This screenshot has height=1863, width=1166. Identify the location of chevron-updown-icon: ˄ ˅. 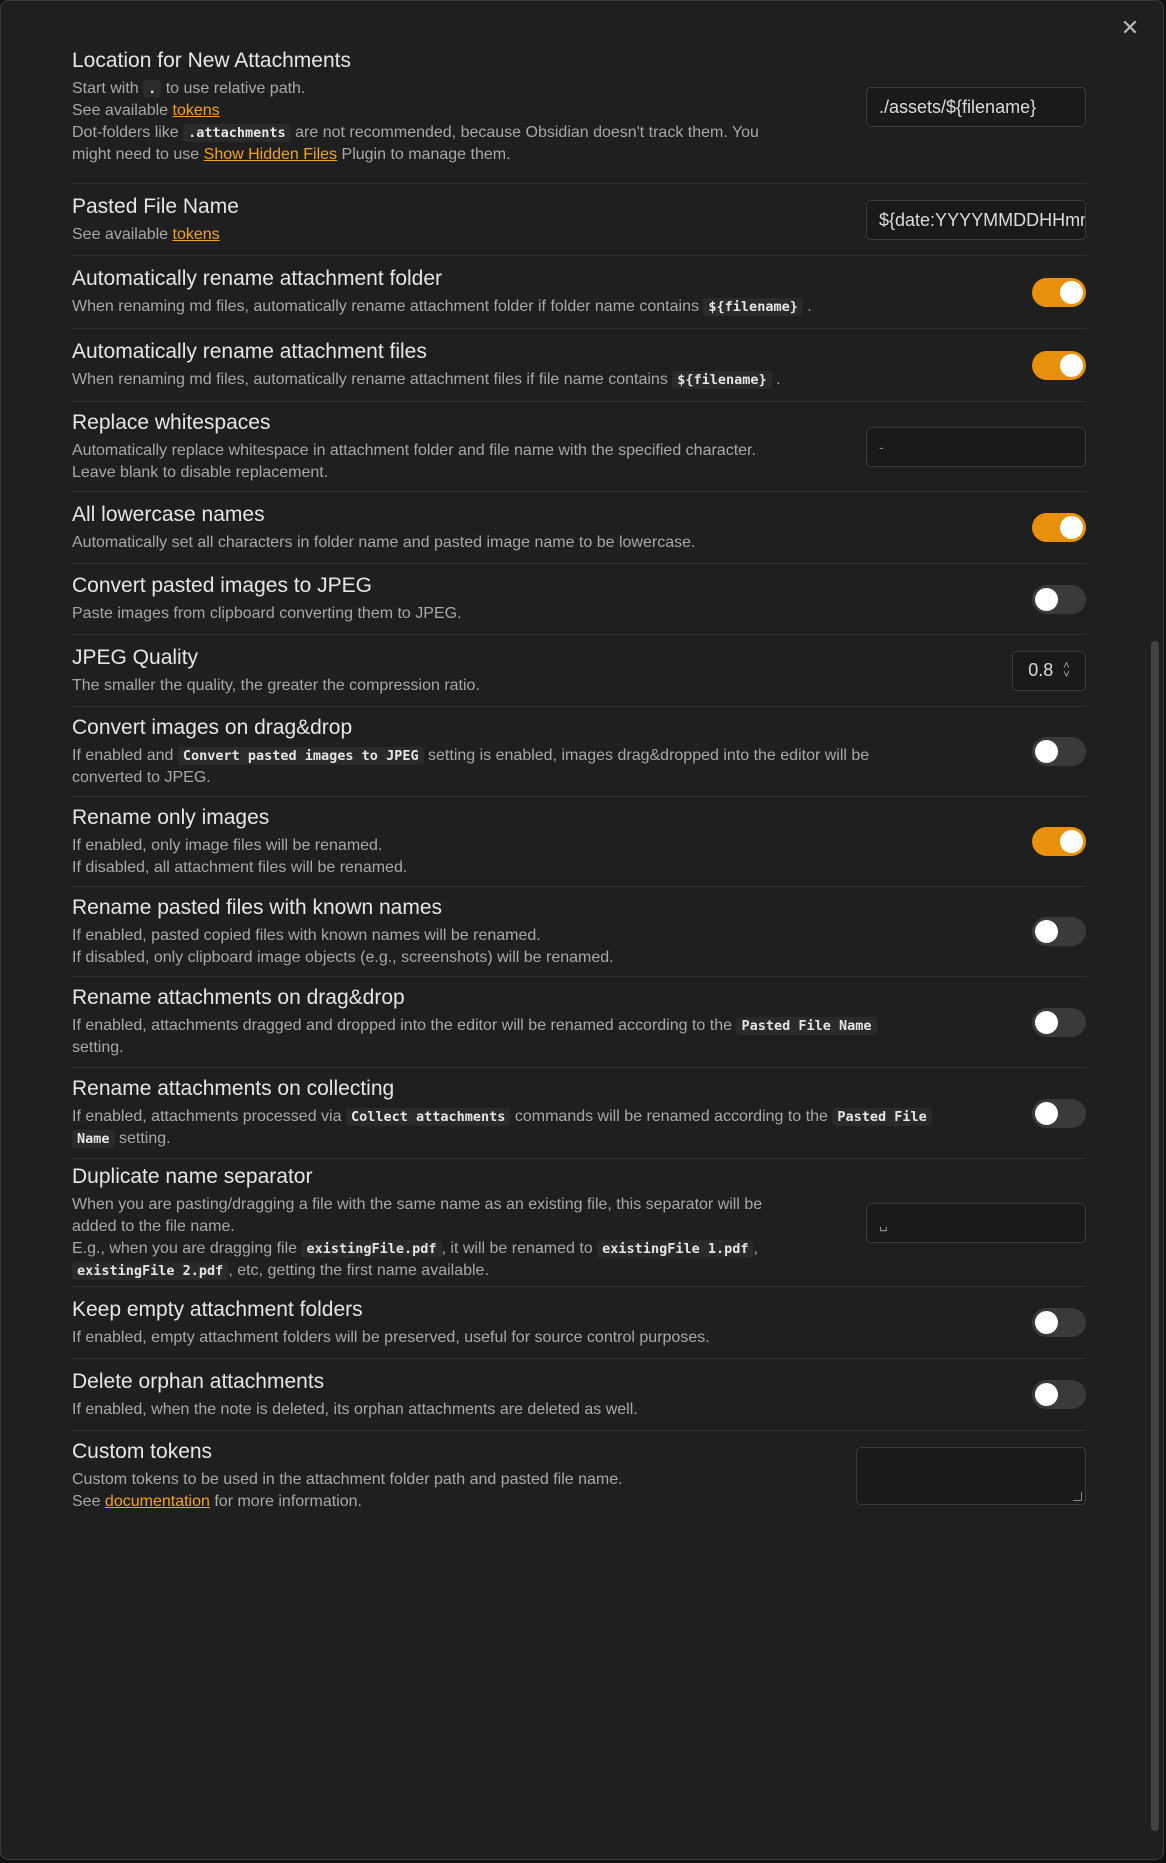
(1066, 670).